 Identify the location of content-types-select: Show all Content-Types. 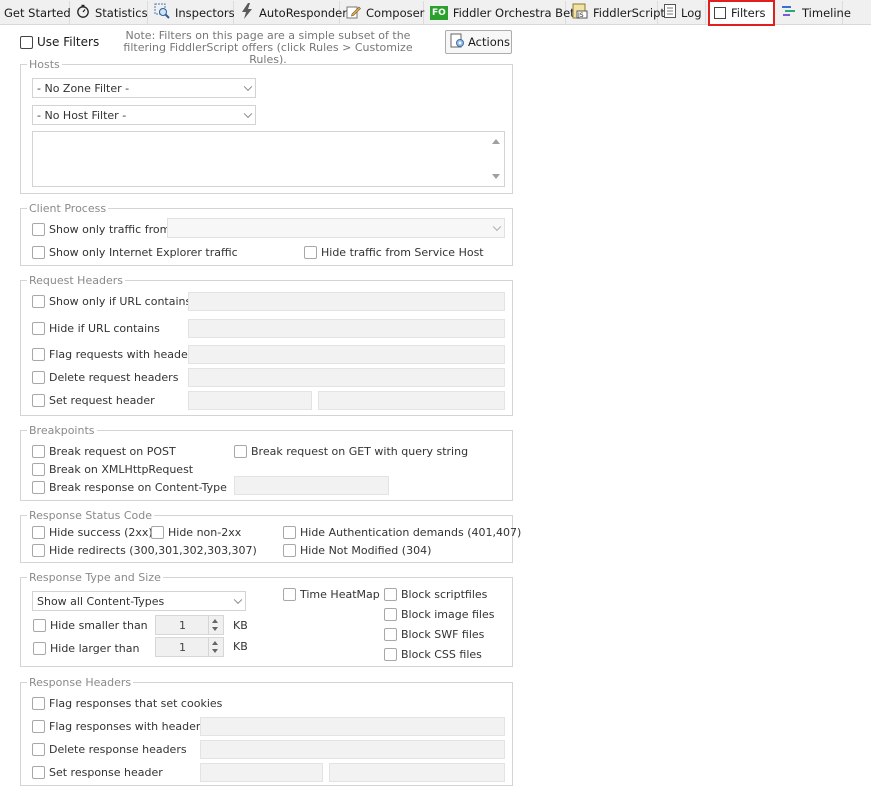
(139, 601).